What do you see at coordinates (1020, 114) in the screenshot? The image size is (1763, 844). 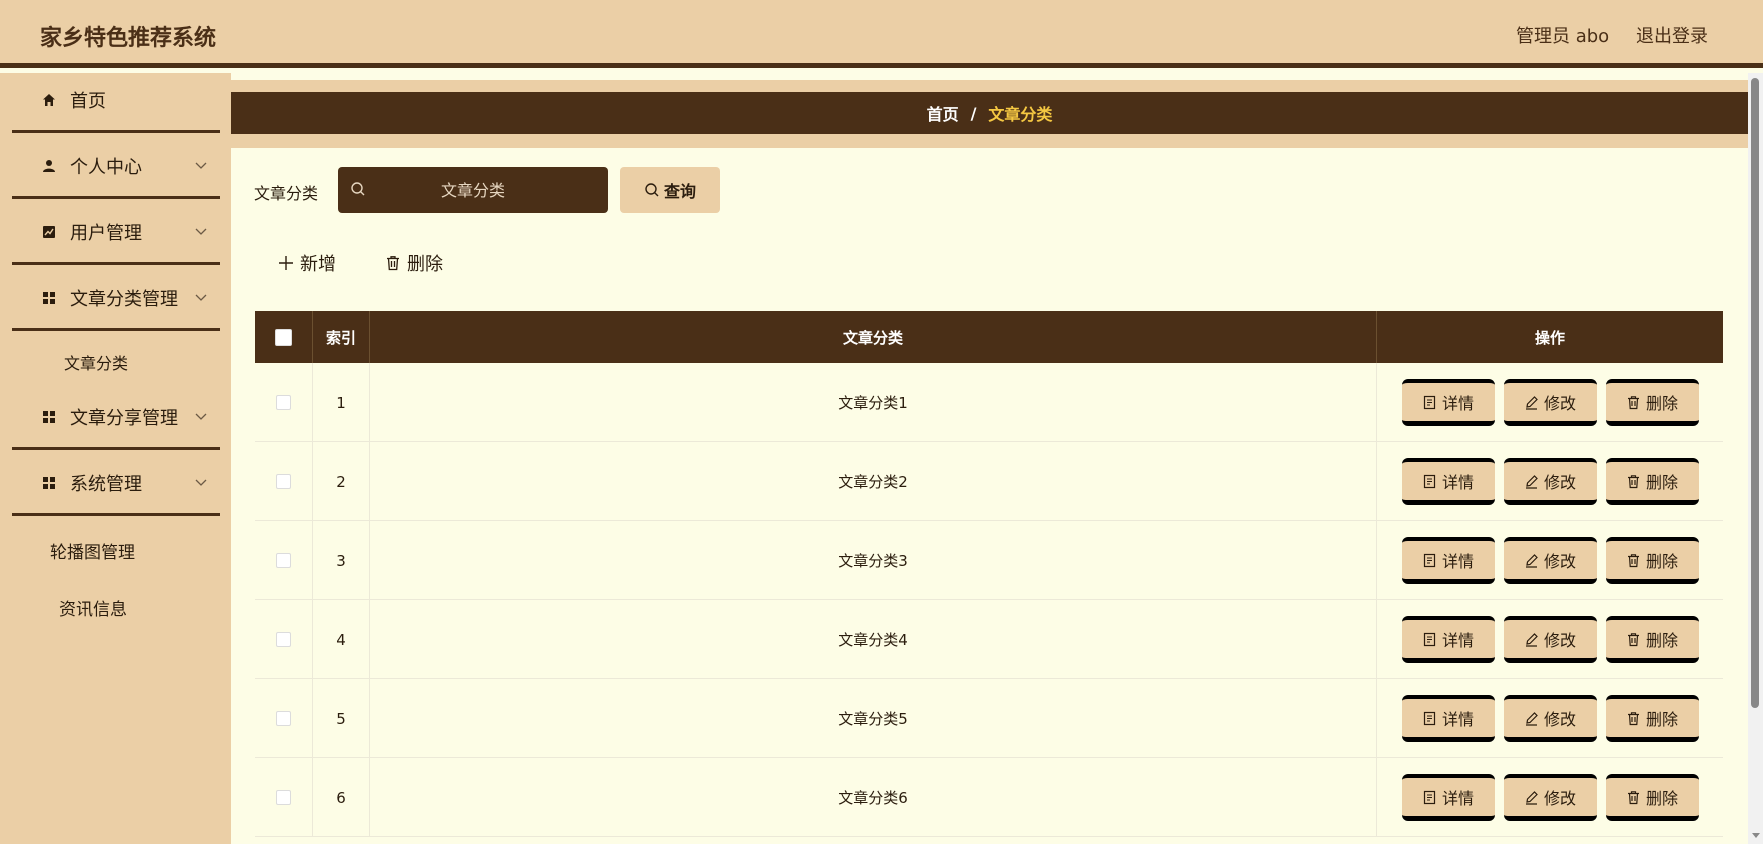 I see `breadcrumb-current: 文章分类` at bounding box center [1020, 114].